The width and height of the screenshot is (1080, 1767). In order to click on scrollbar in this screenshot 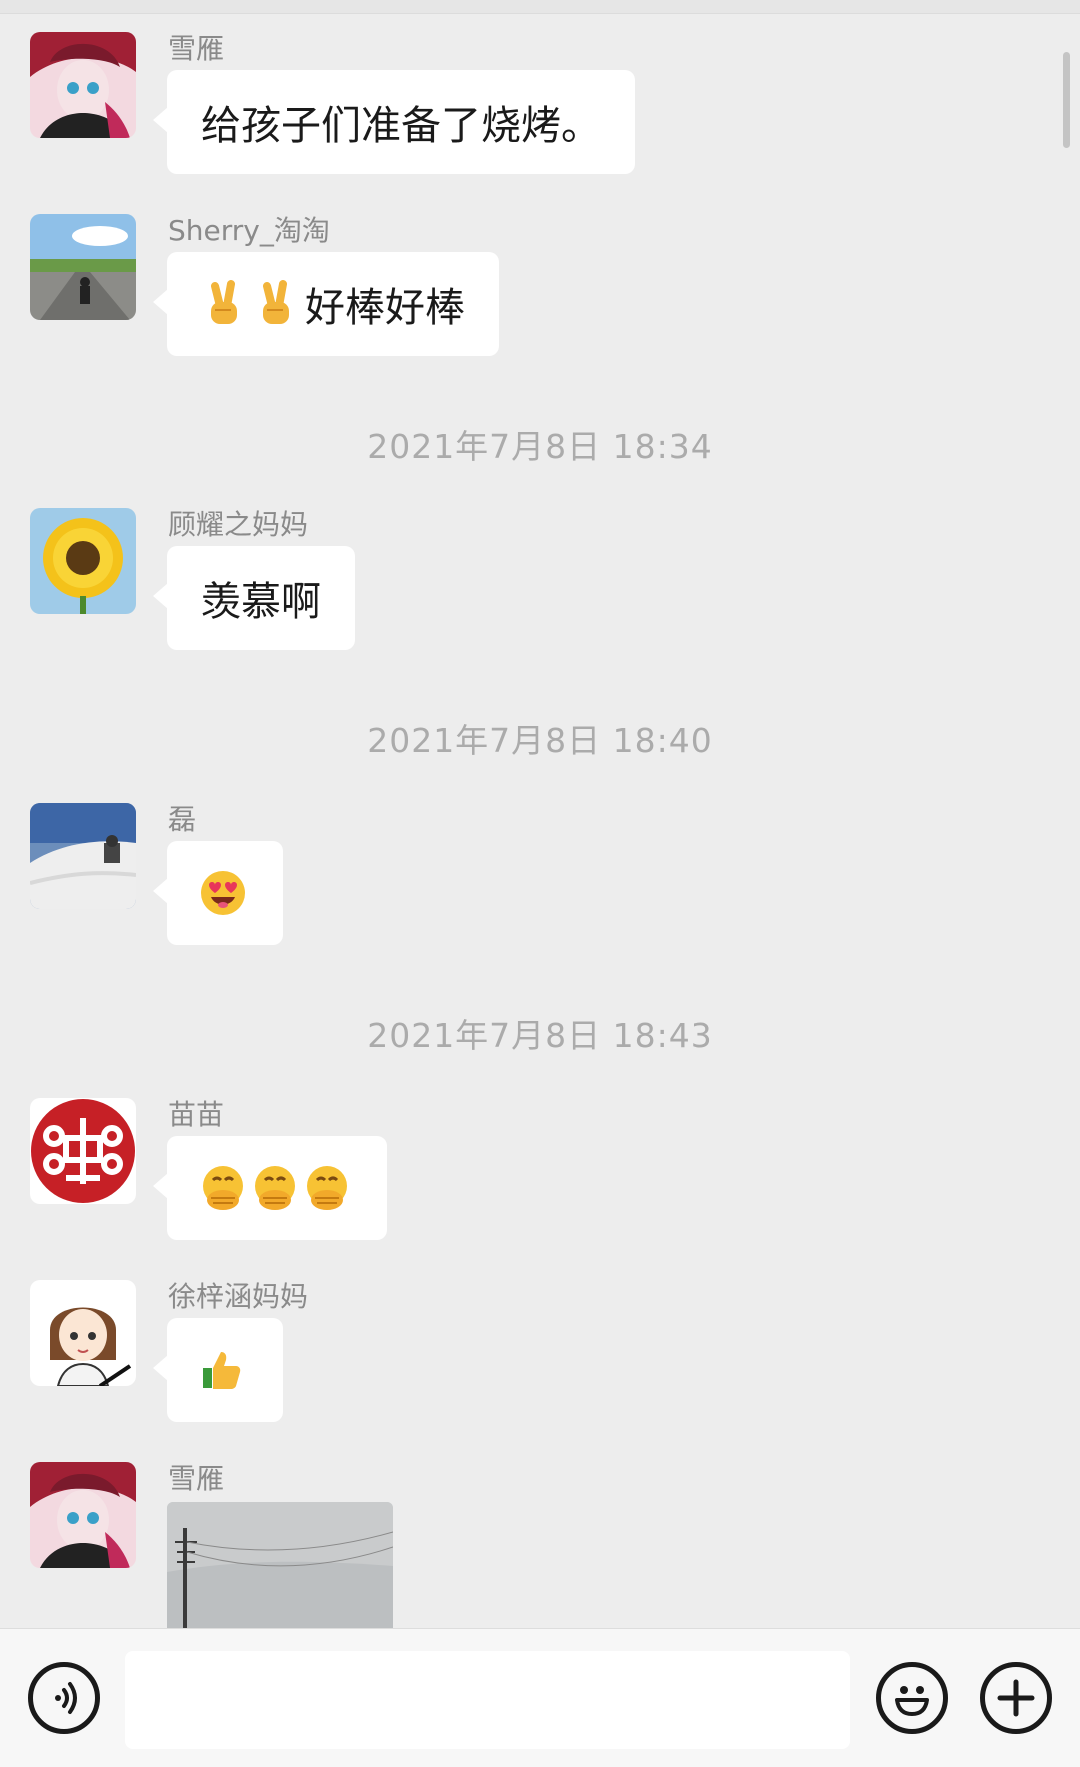, I will do `click(1066, 100)`.